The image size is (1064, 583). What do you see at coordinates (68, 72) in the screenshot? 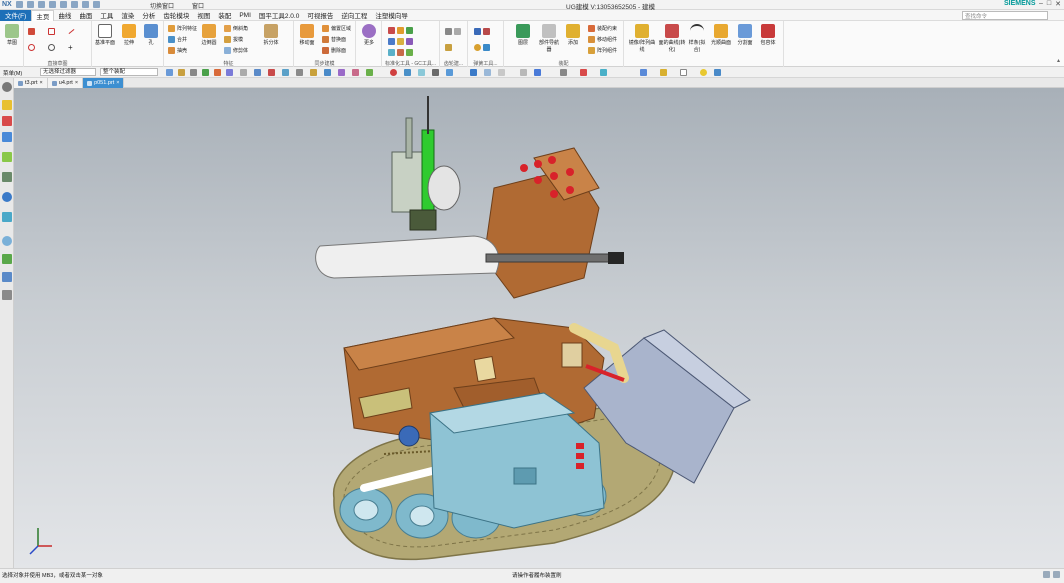
I see `type-filter-dropdown: 无选择过滤器` at bounding box center [68, 72].